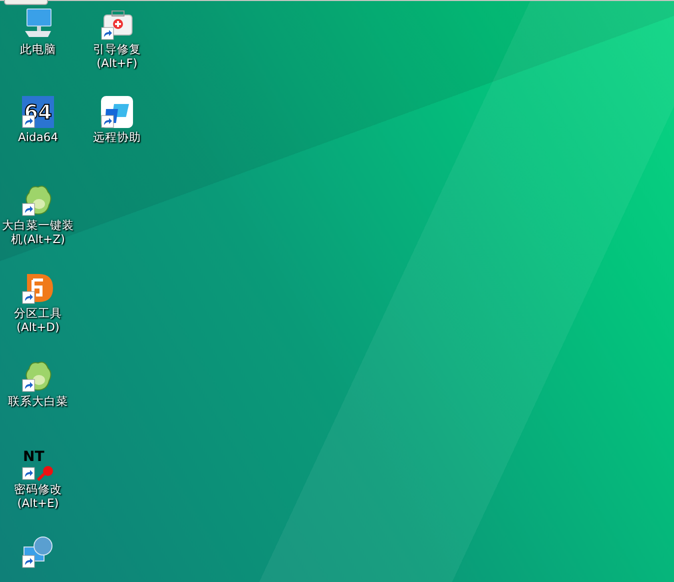  I want to click on desktop-shortcut: 远程协助, so click(117, 139).